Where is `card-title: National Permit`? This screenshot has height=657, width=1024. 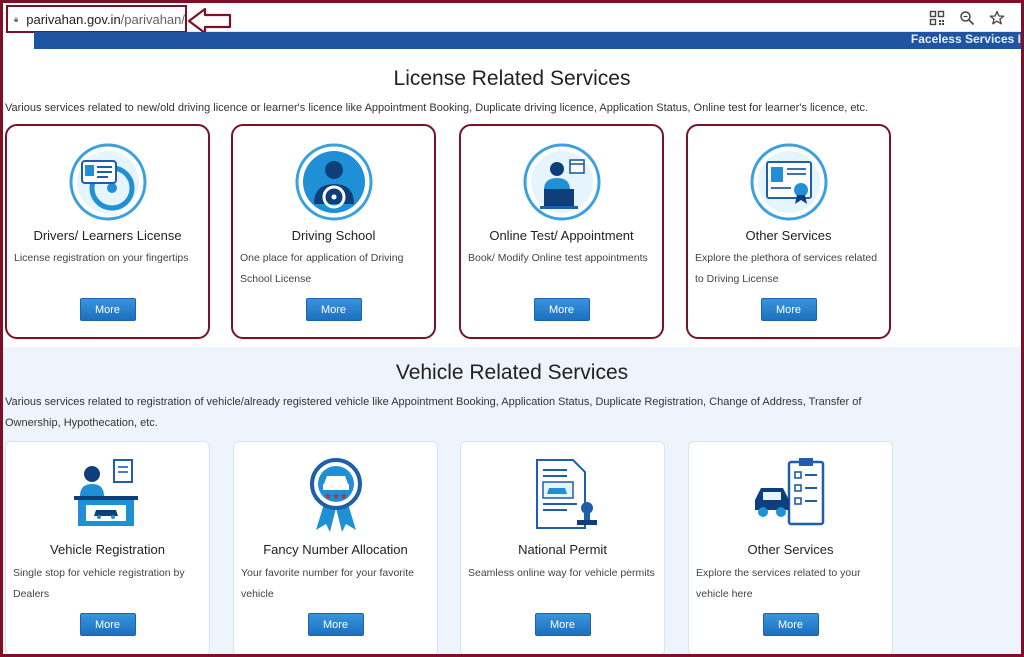 card-title: National Permit is located at coordinates (562, 549).